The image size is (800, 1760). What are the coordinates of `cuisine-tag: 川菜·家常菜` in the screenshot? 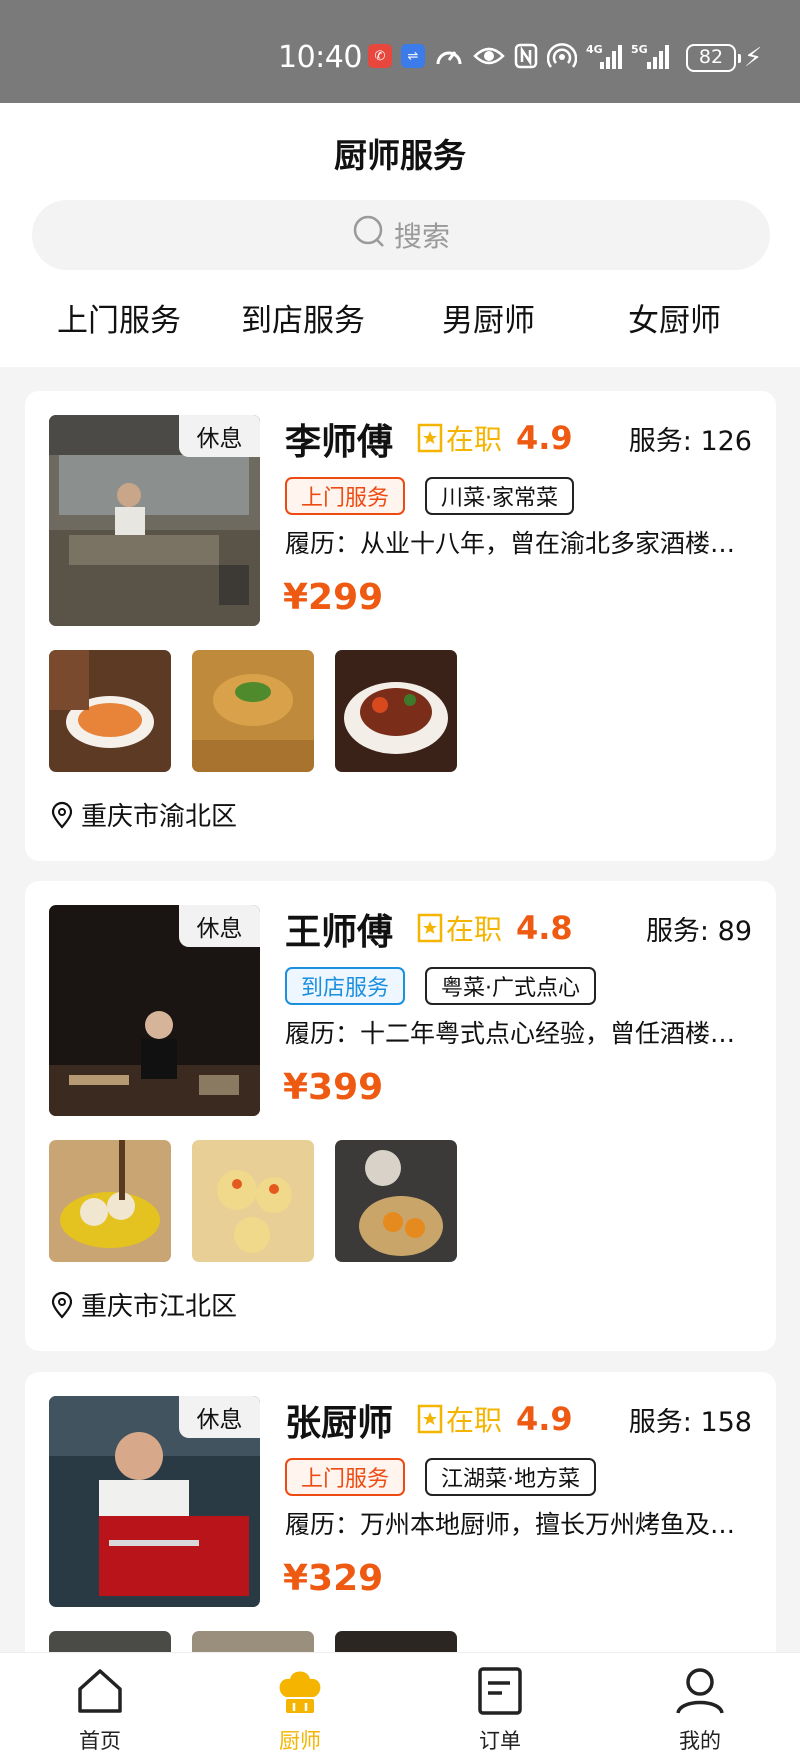 It's located at (499, 496).